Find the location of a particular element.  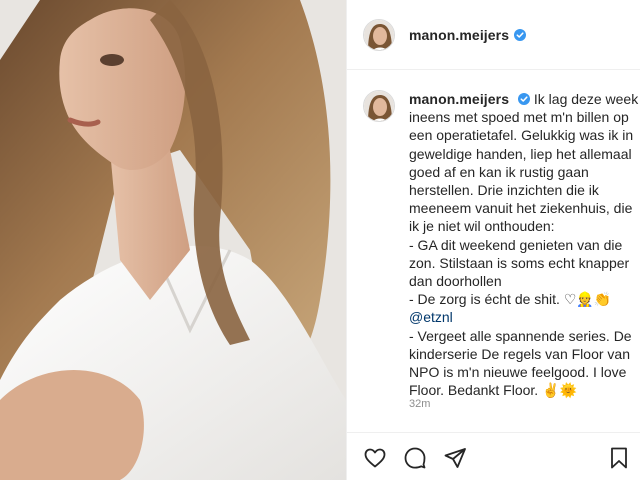

avatar is located at coordinates (379, 34).